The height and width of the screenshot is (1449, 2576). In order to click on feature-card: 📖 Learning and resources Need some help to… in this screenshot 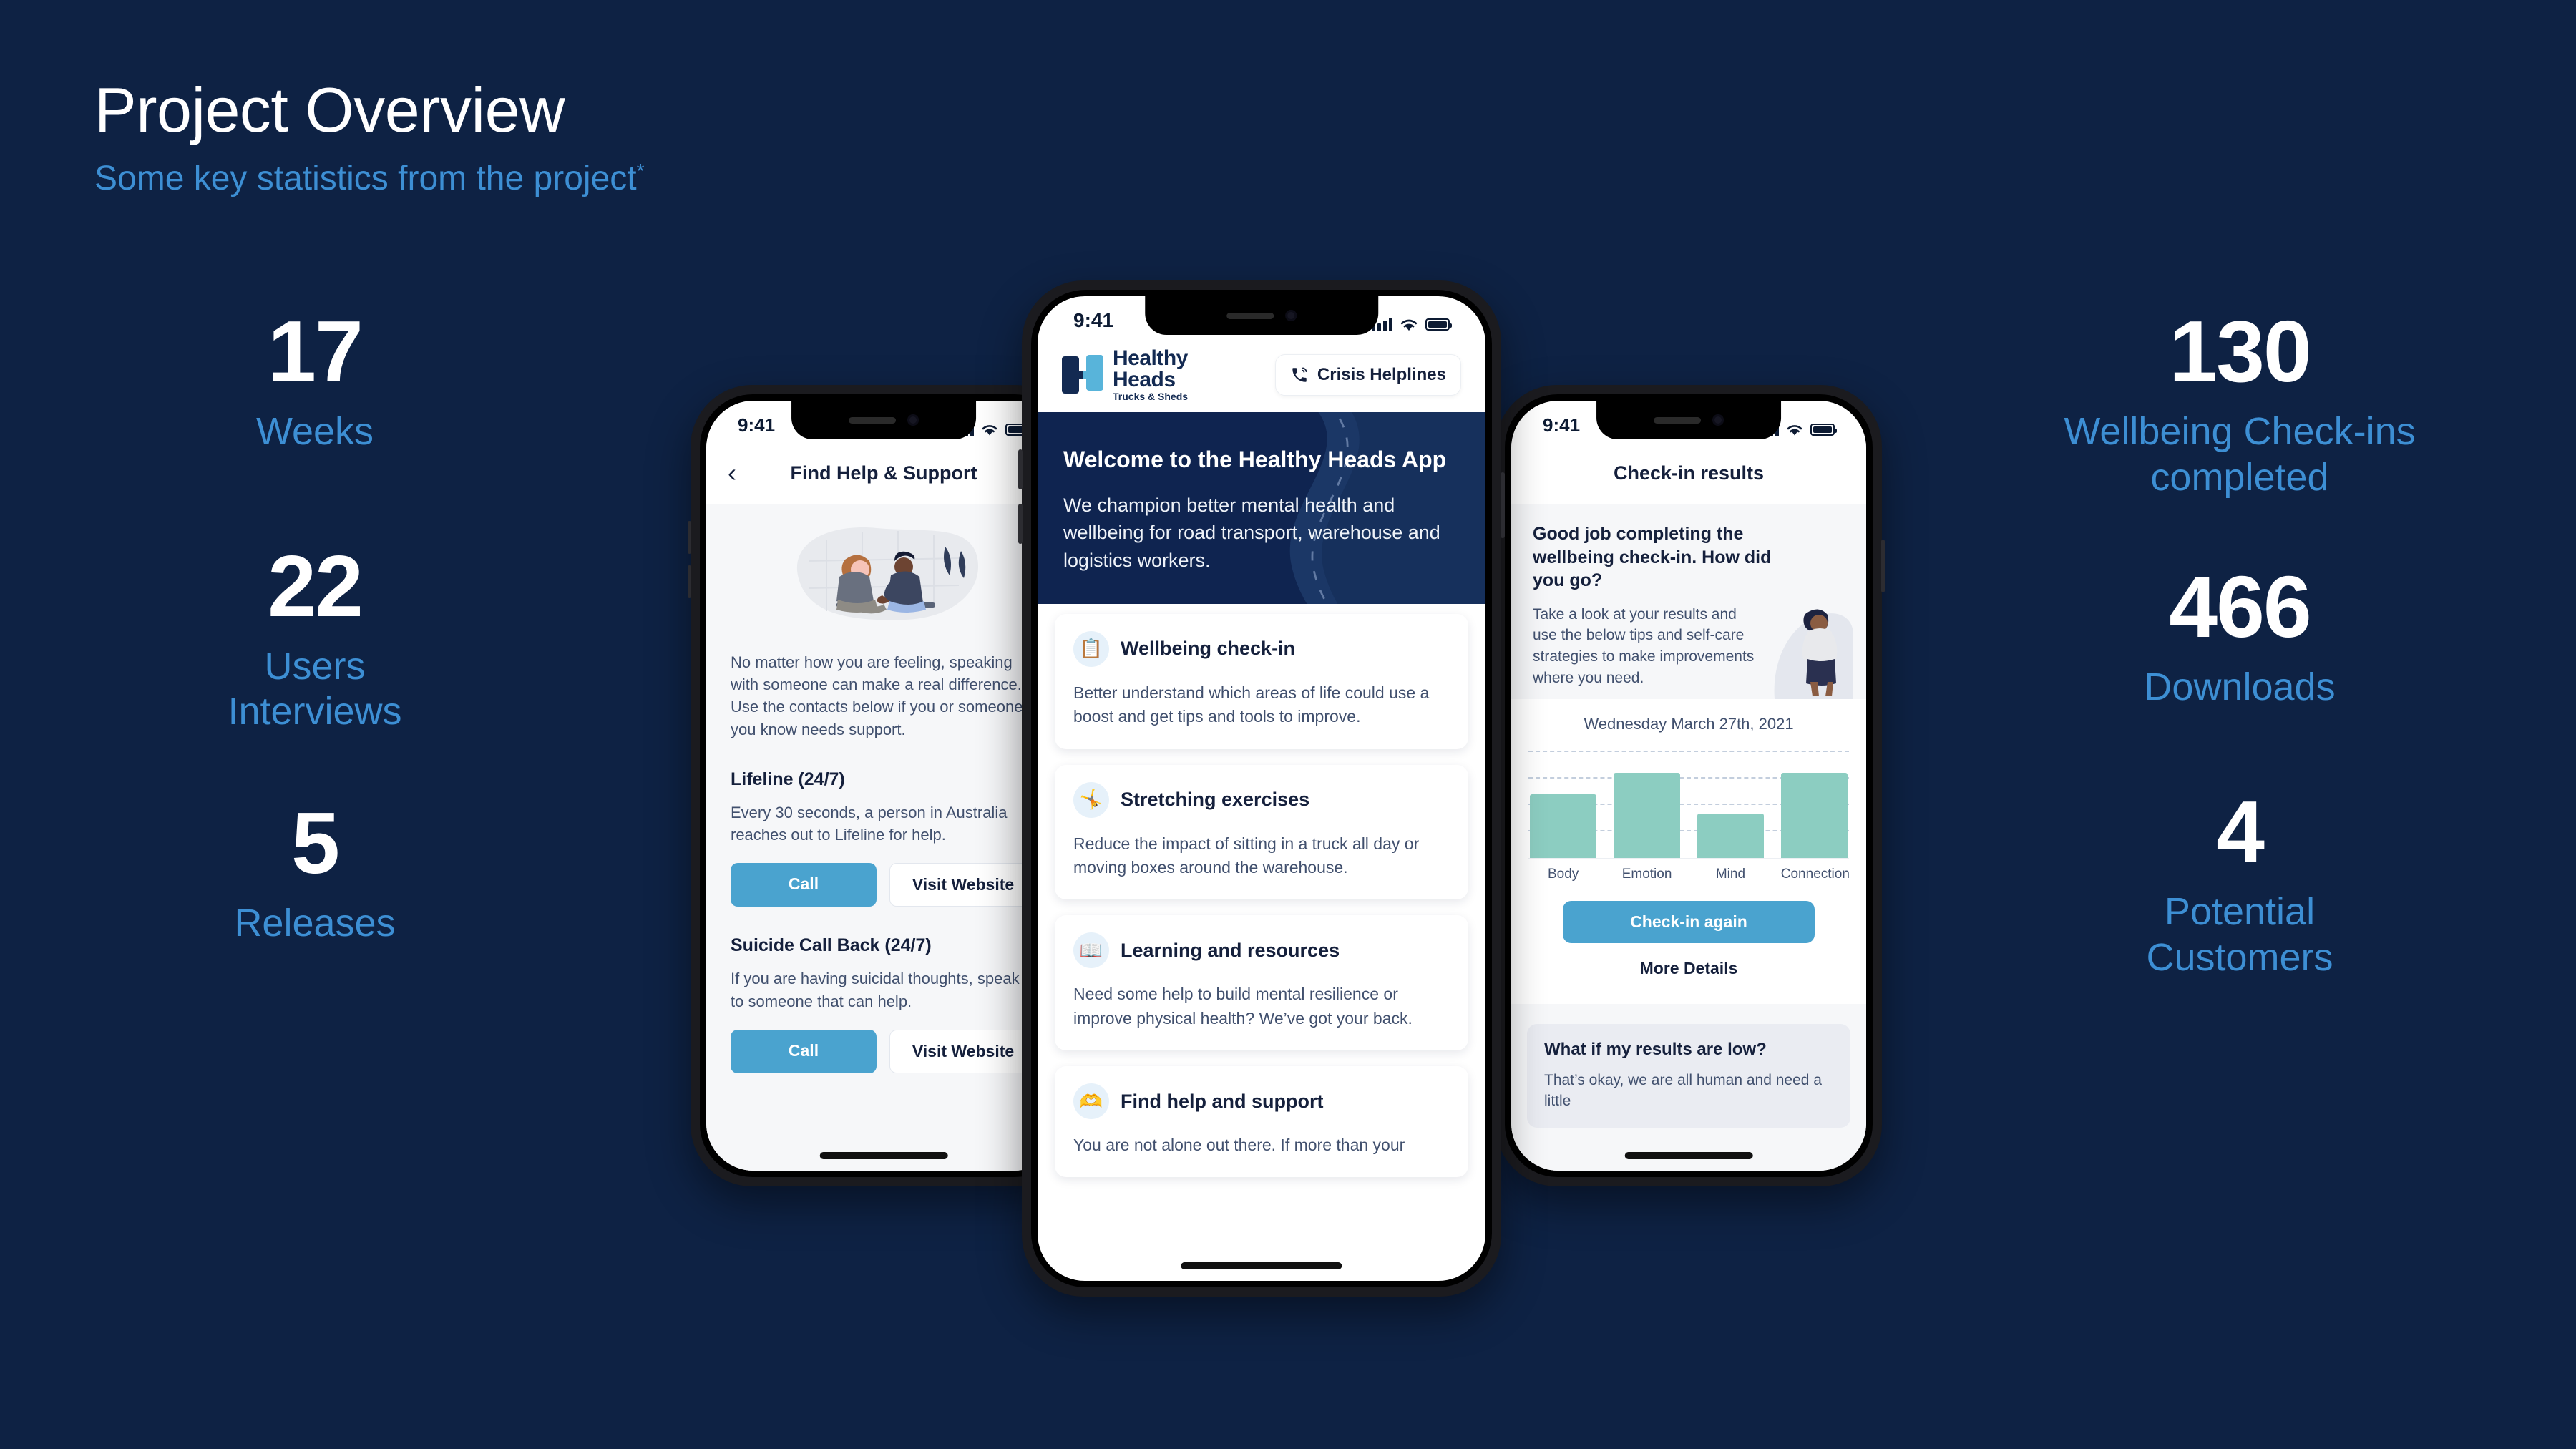, I will do `click(1261, 983)`.